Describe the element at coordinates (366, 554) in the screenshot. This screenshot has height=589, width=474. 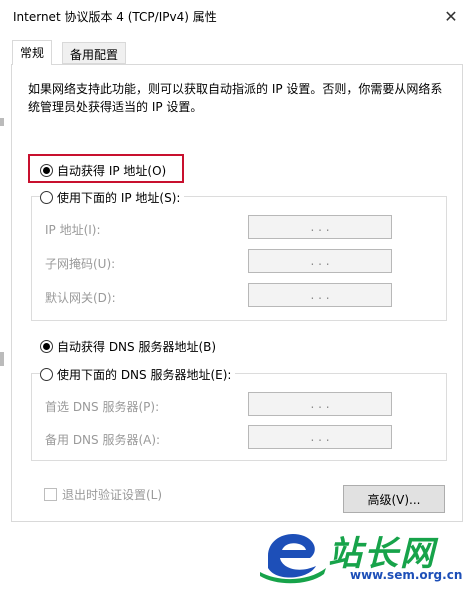
I see `watermark: 站长网 www.sem.org.cn` at that location.